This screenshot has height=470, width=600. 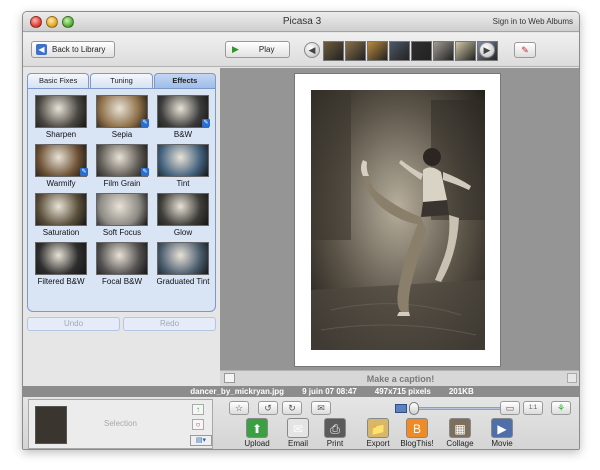 What do you see at coordinates (121, 281) in the screenshot?
I see `effect-label: Focal B&W` at bounding box center [121, 281].